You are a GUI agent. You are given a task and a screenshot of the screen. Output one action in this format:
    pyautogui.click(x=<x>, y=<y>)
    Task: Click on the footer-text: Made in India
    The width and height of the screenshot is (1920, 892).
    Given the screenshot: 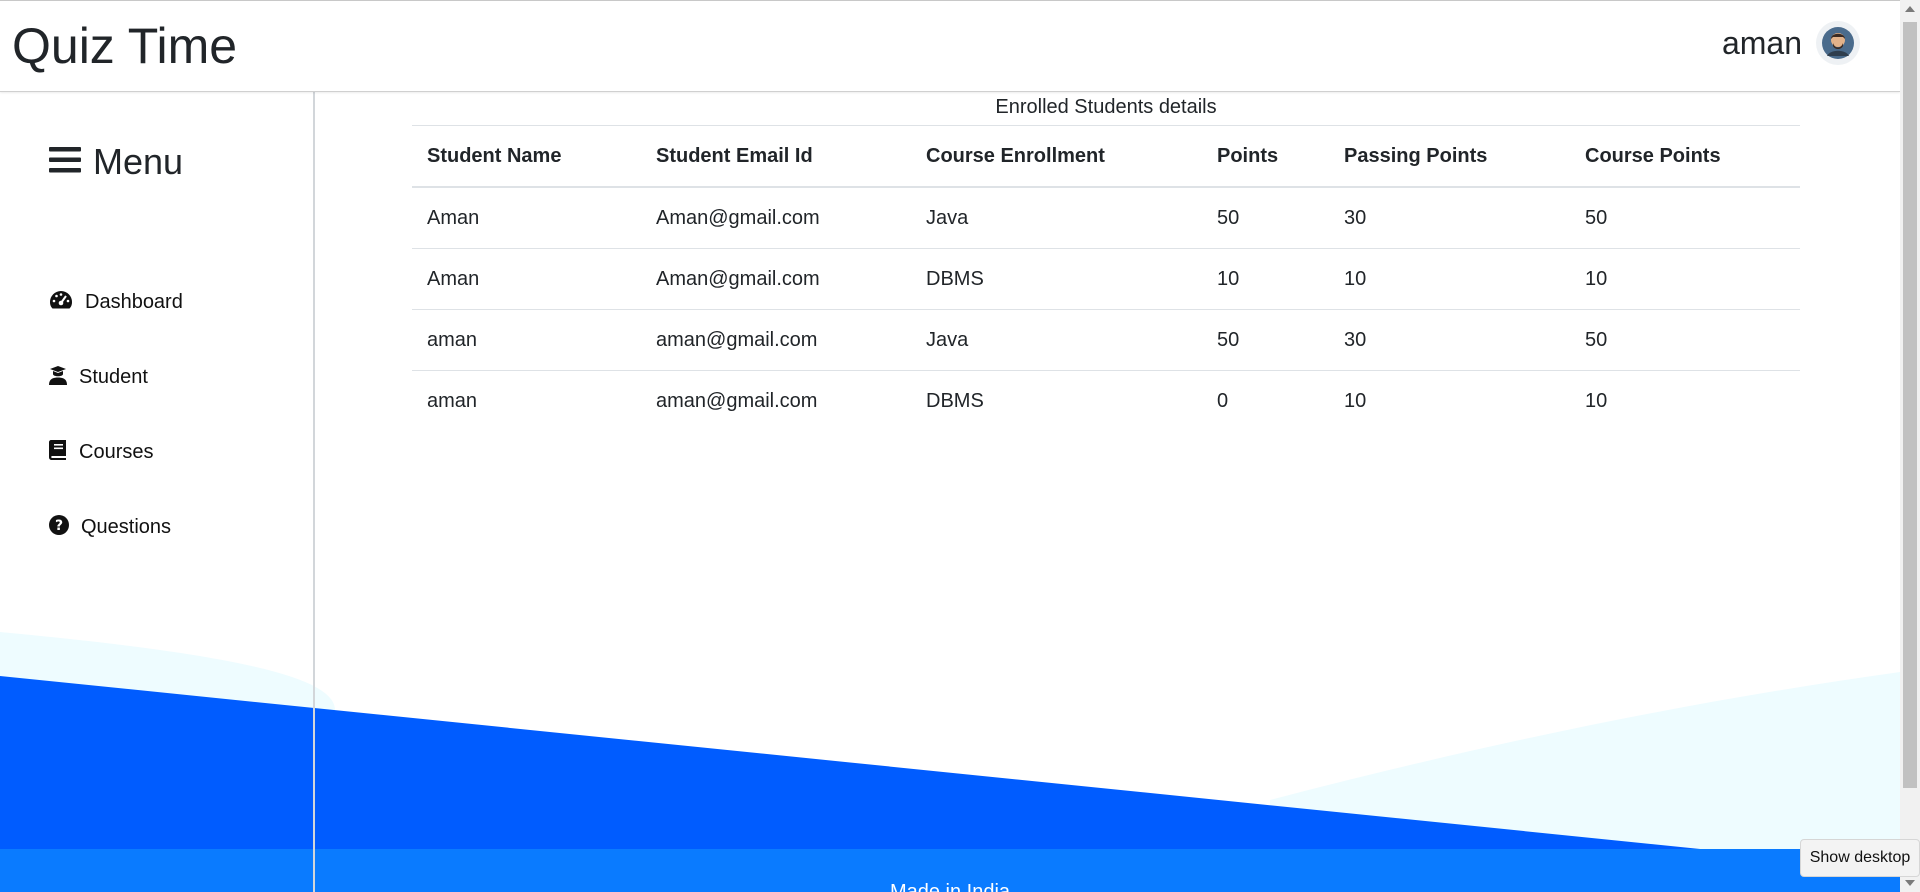 What is the action you would take?
    pyautogui.click(x=950, y=886)
    